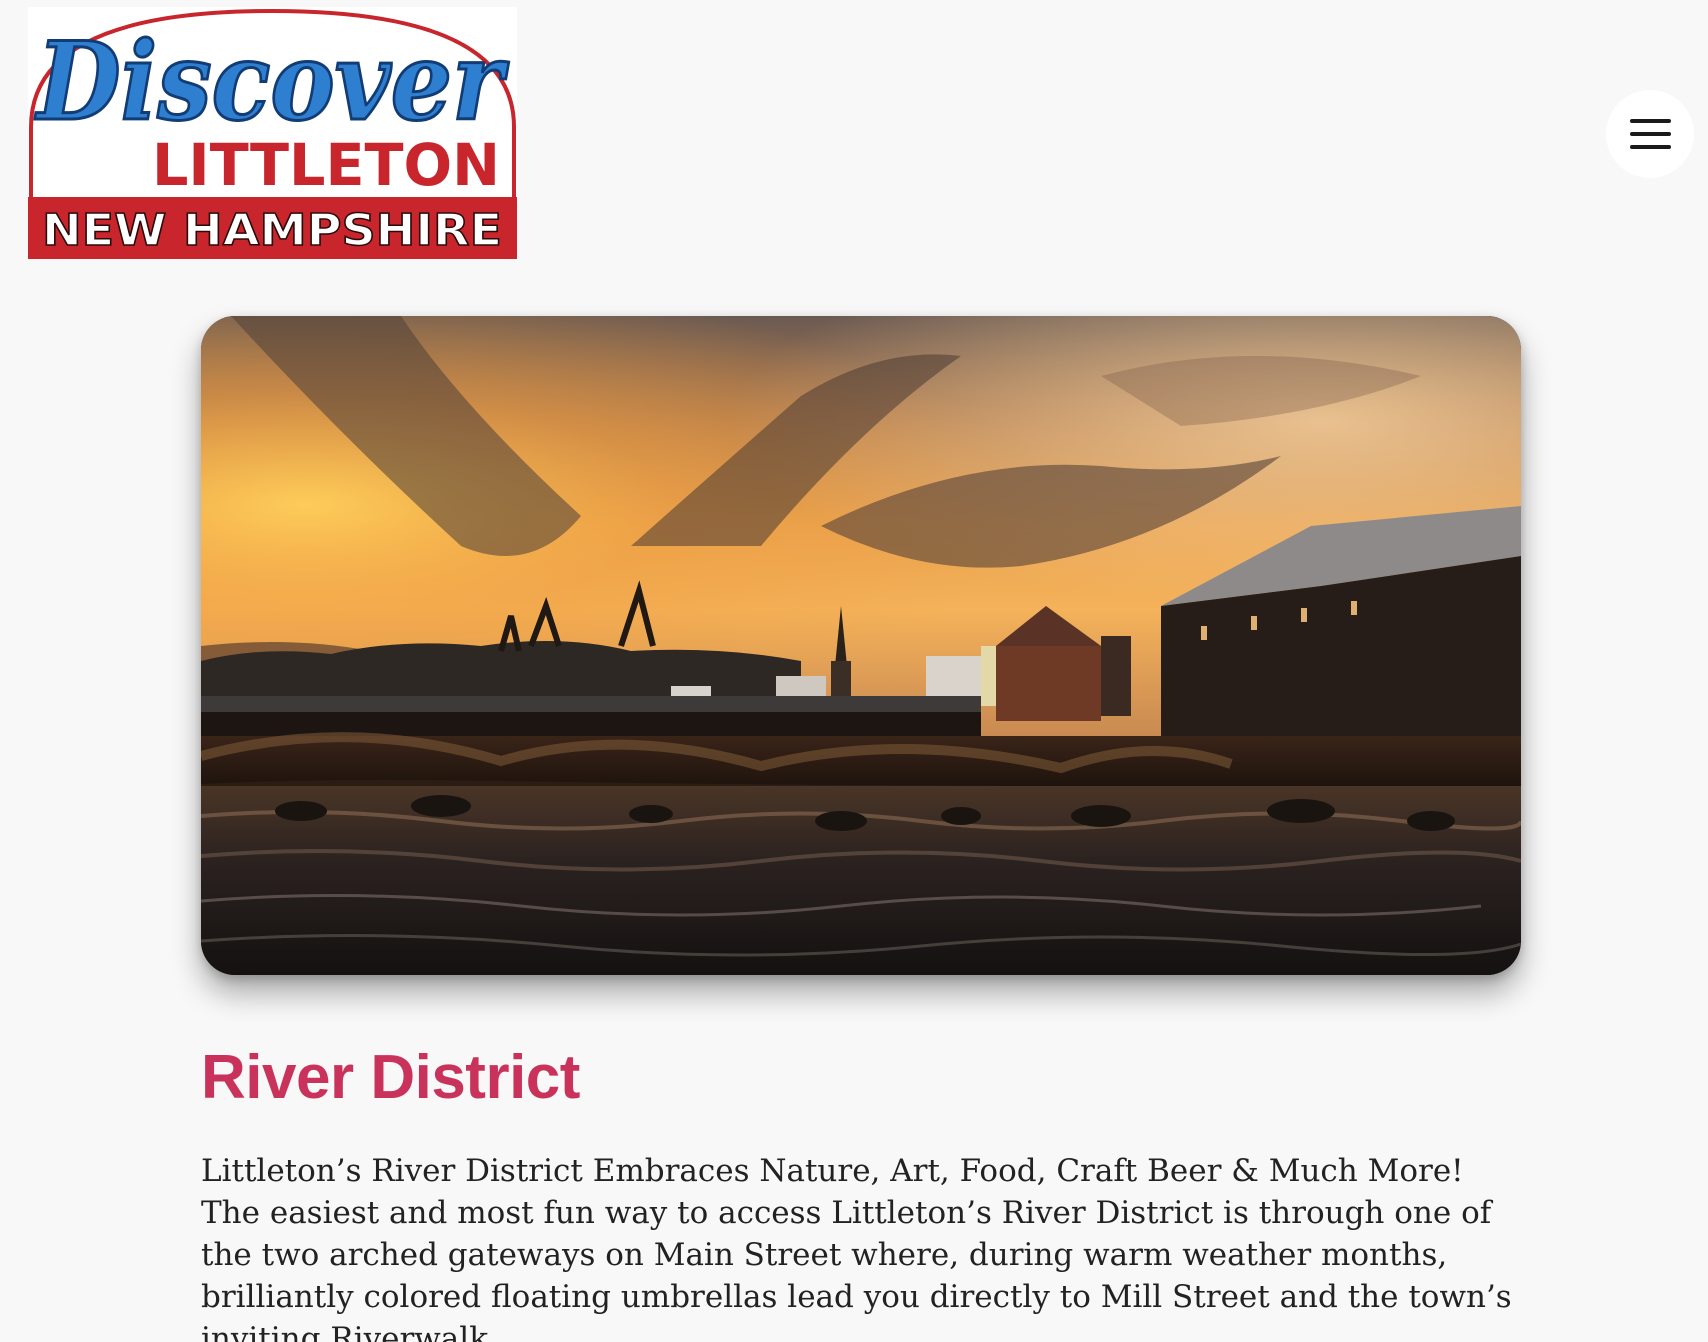 This screenshot has width=1708, height=1342. What do you see at coordinates (272, 230) in the screenshot?
I see `logo-state-text: NEW HAMPSHIRE` at bounding box center [272, 230].